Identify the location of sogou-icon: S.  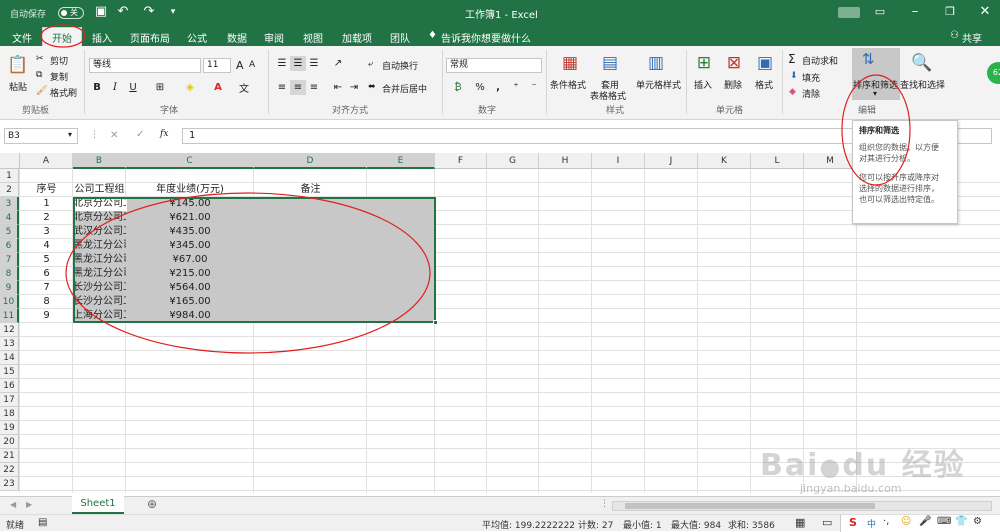
(853, 522).